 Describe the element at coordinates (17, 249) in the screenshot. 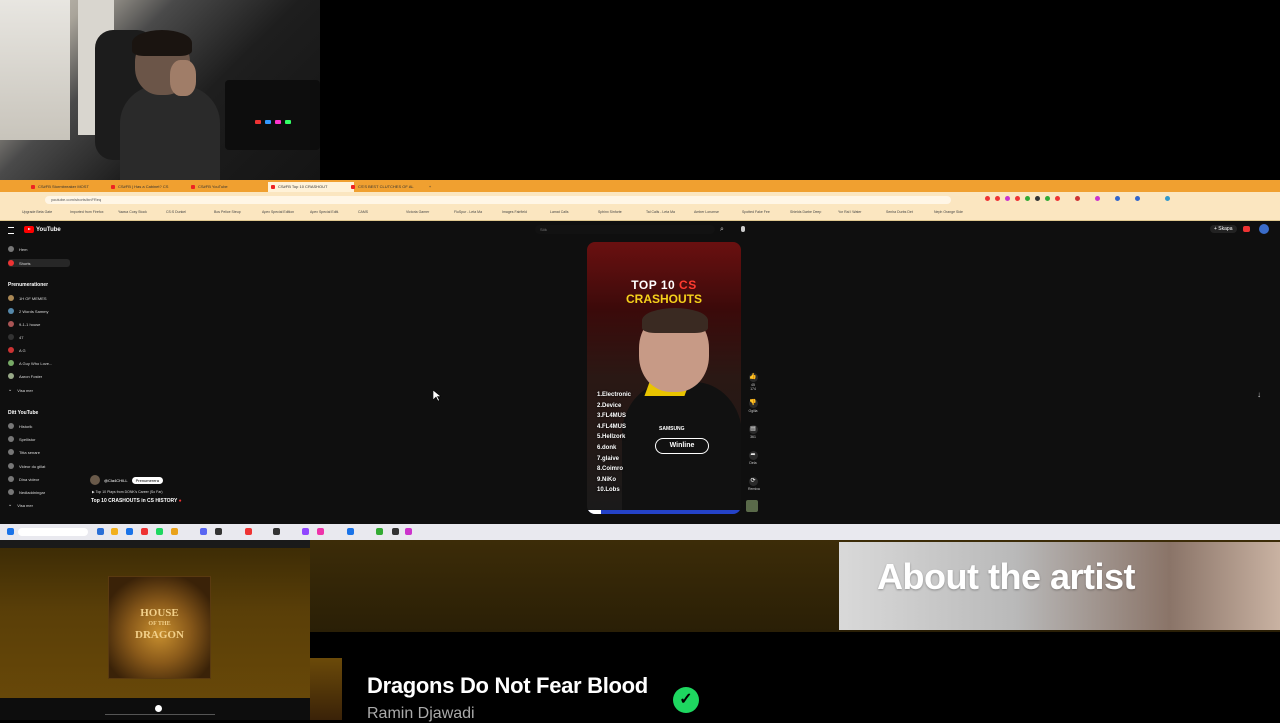

I see `sidebar-item-home: Hem` at that location.